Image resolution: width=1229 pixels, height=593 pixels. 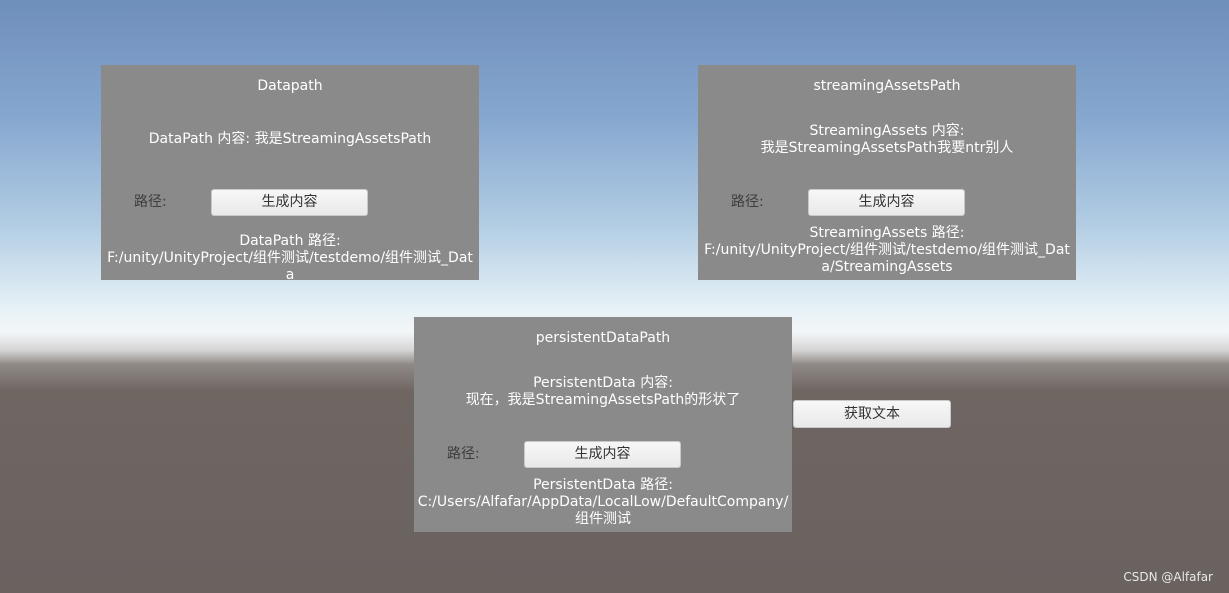 I want to click on datapath-generate-button: 生成内容, so click(x=289, y=202).